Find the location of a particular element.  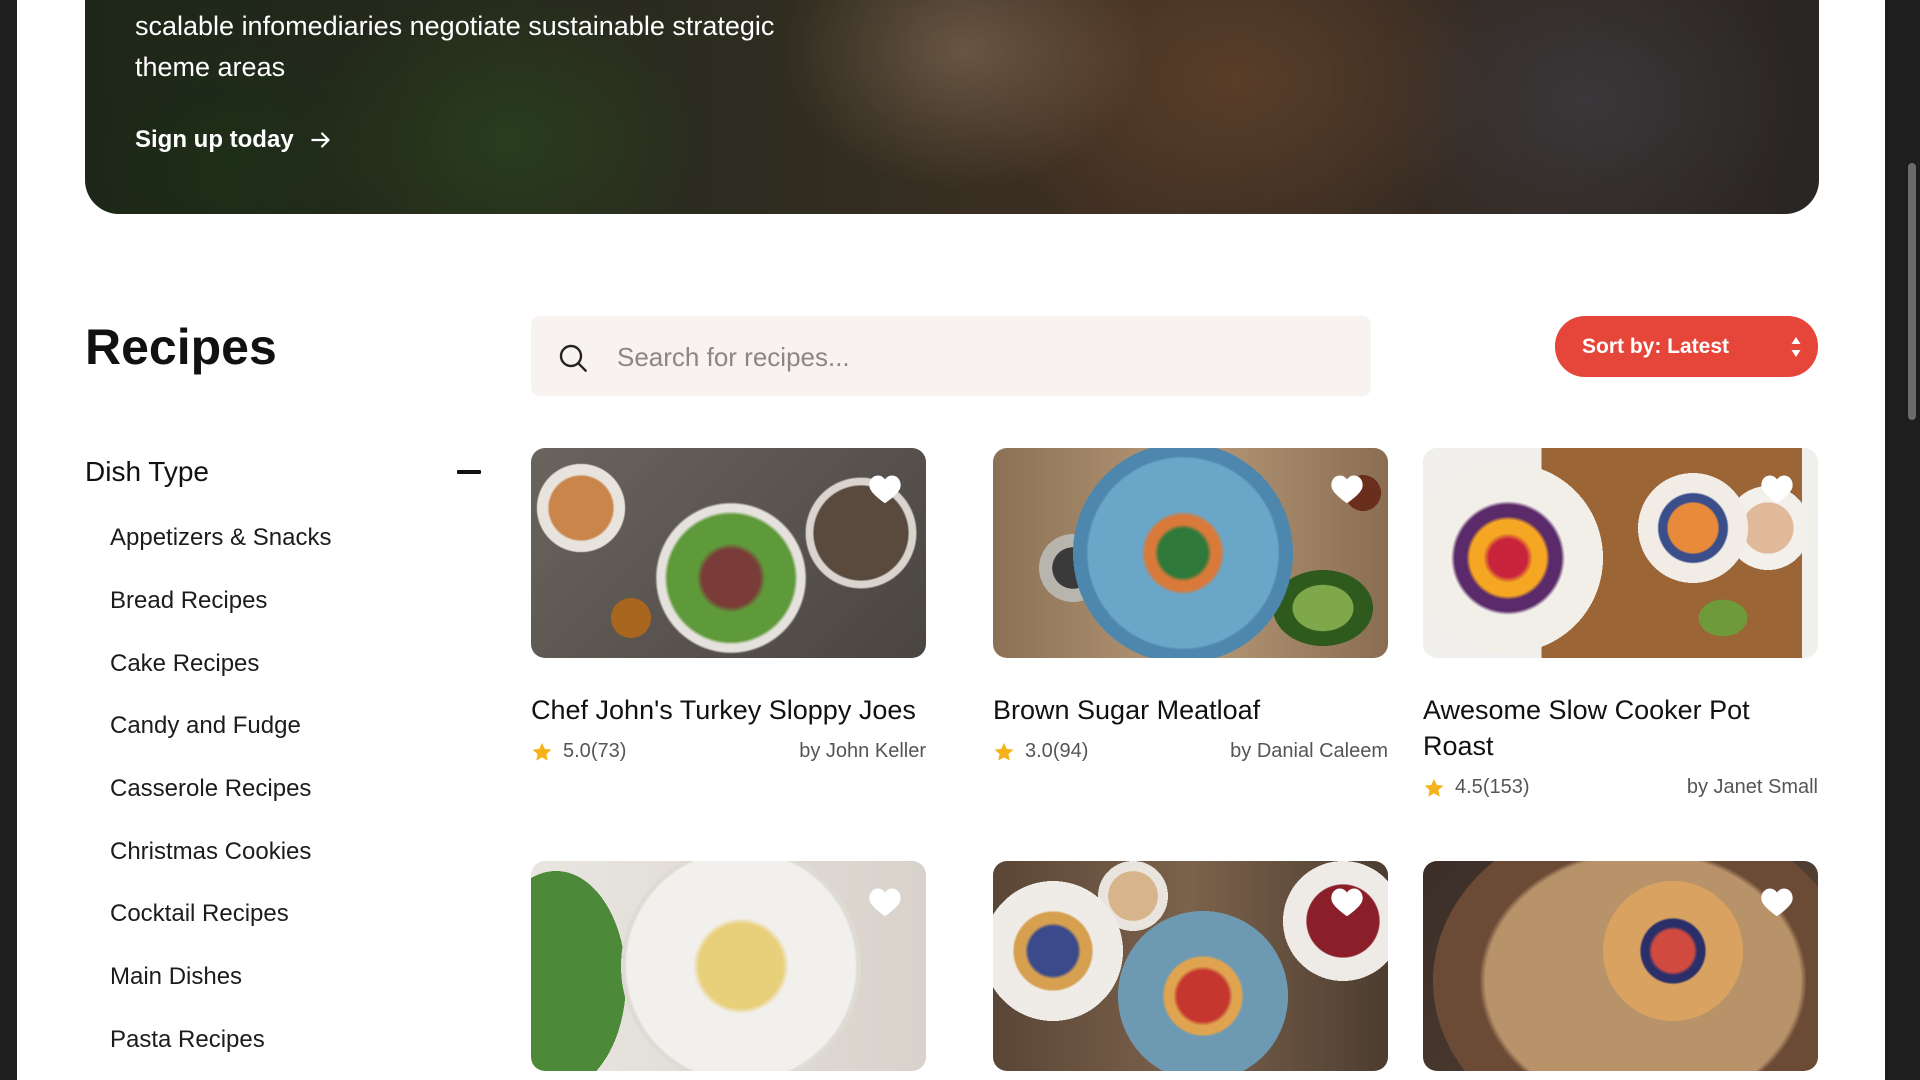

recipe-rating: 3.0(94) is located at coordinates (1040, 751).